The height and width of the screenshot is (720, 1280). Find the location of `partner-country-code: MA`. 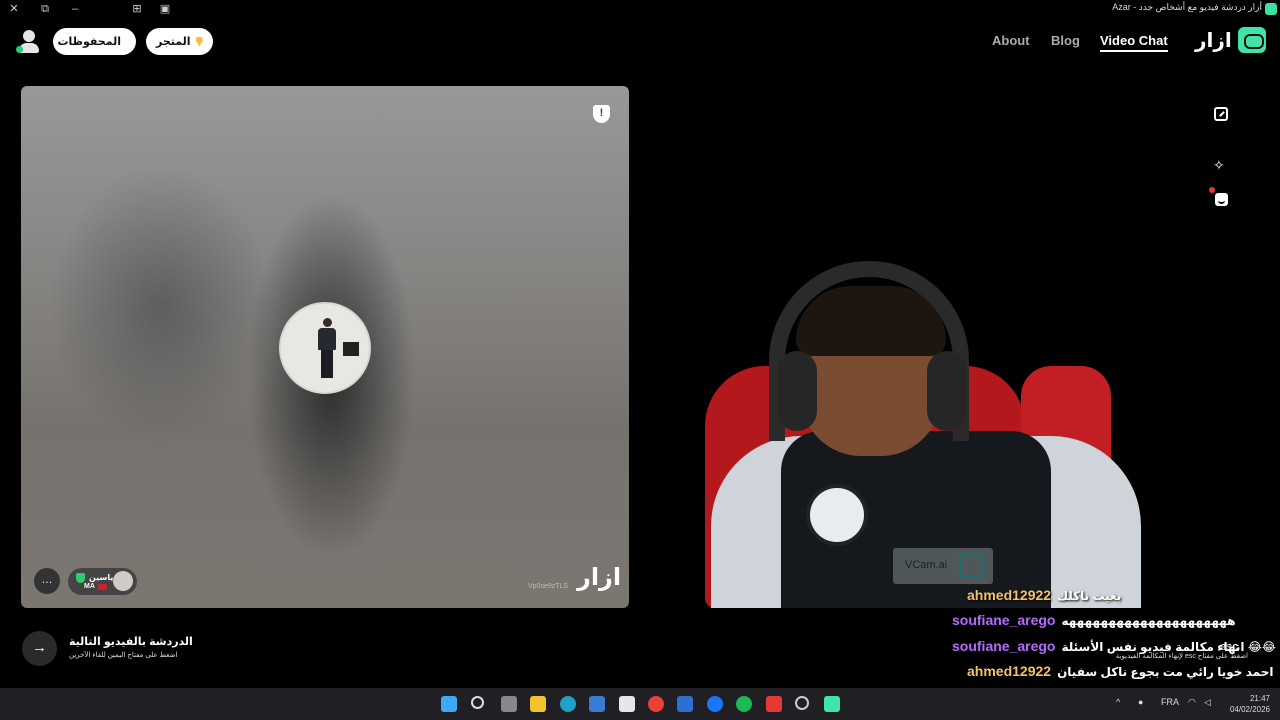

partner-country-code: MA is located at coordinates (89, 586).